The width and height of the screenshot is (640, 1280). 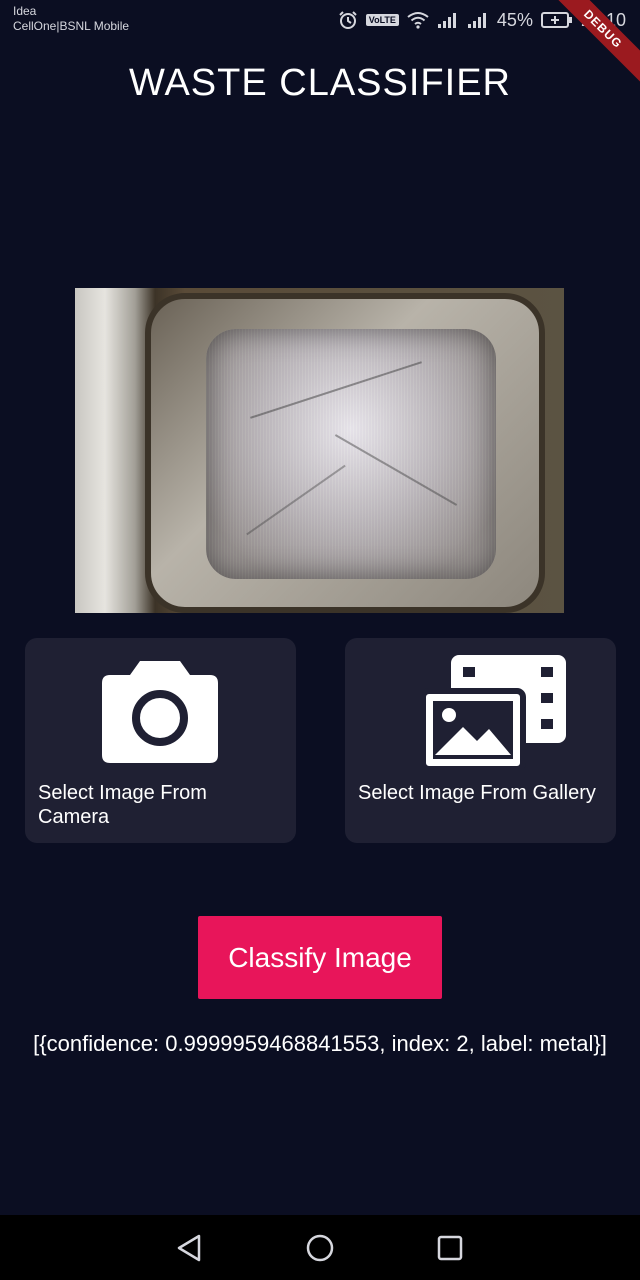 I want to click on home-circle-icon, so click(x=320, y=1248).